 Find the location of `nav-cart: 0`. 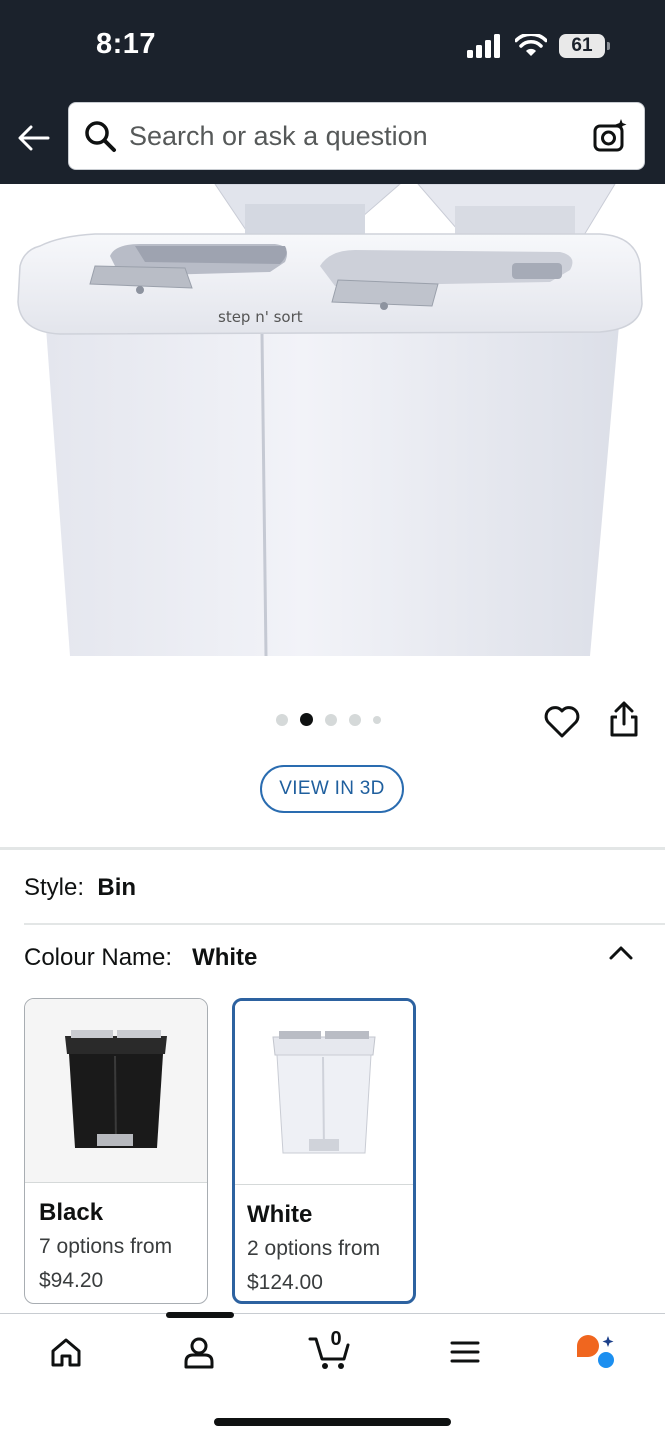

nav-cart: 0 is located at coordinates (330, 1351).